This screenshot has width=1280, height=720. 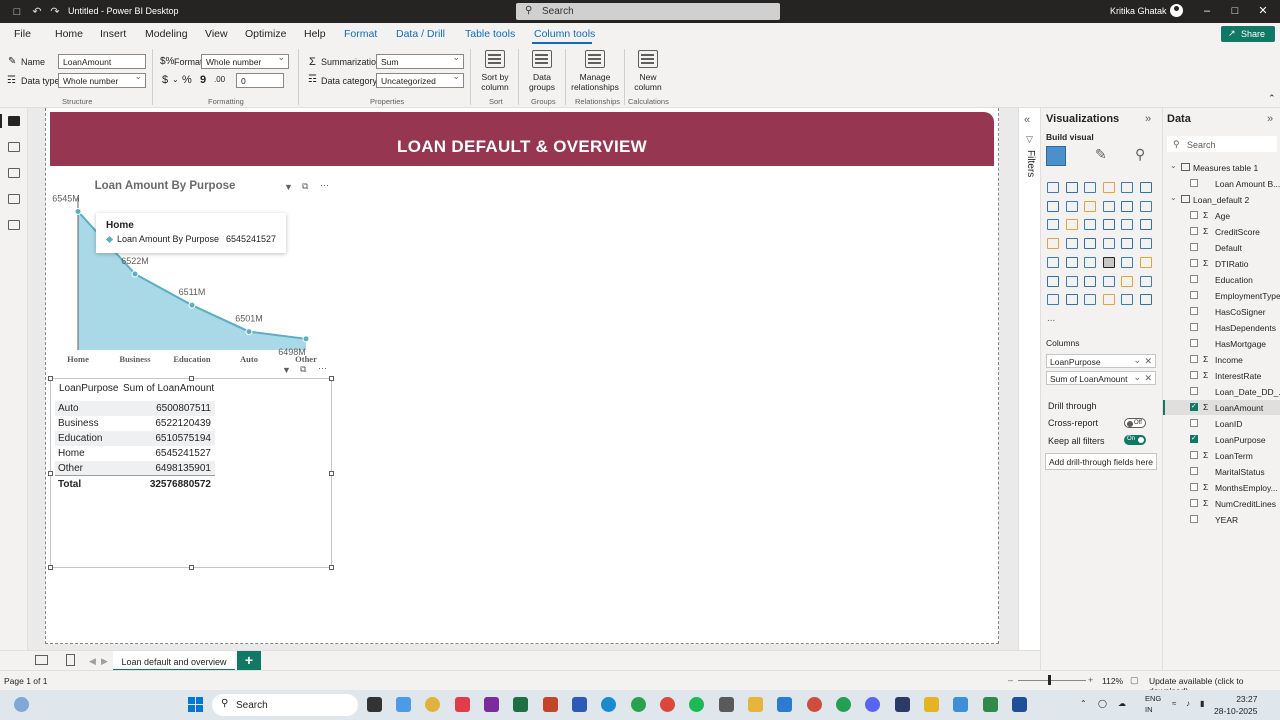 I want to click on menu-column-tools: Column tools, so click(x=564, y=34).